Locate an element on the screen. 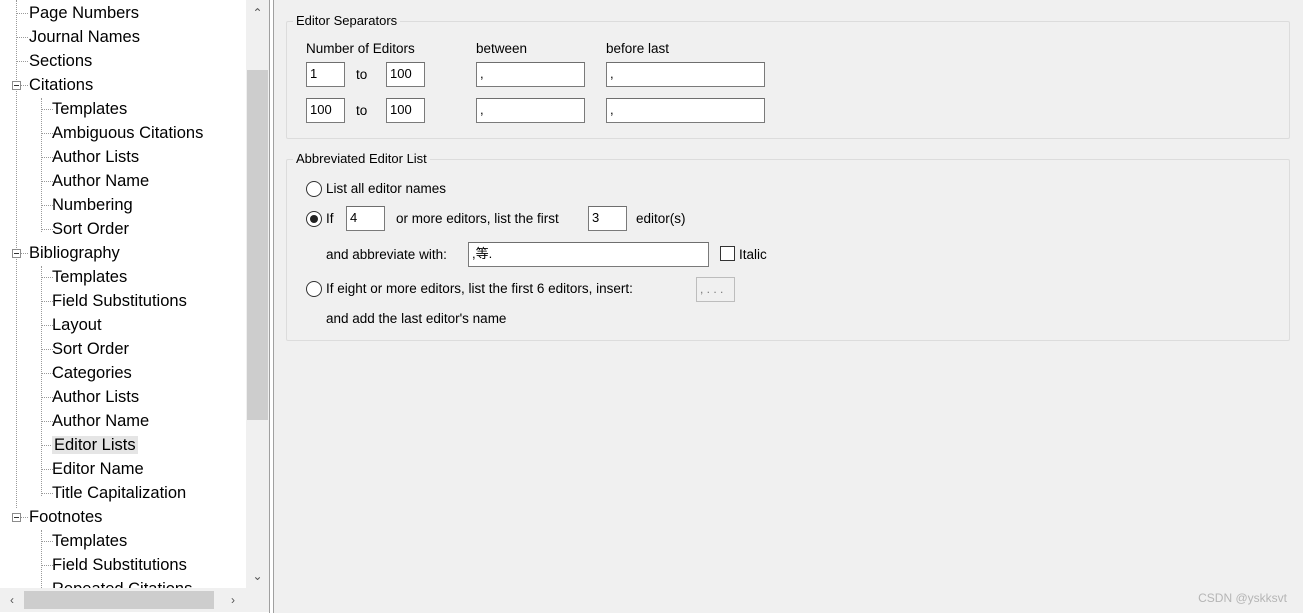  insert-text-input: , . . . is located at coordinates (715, 289).